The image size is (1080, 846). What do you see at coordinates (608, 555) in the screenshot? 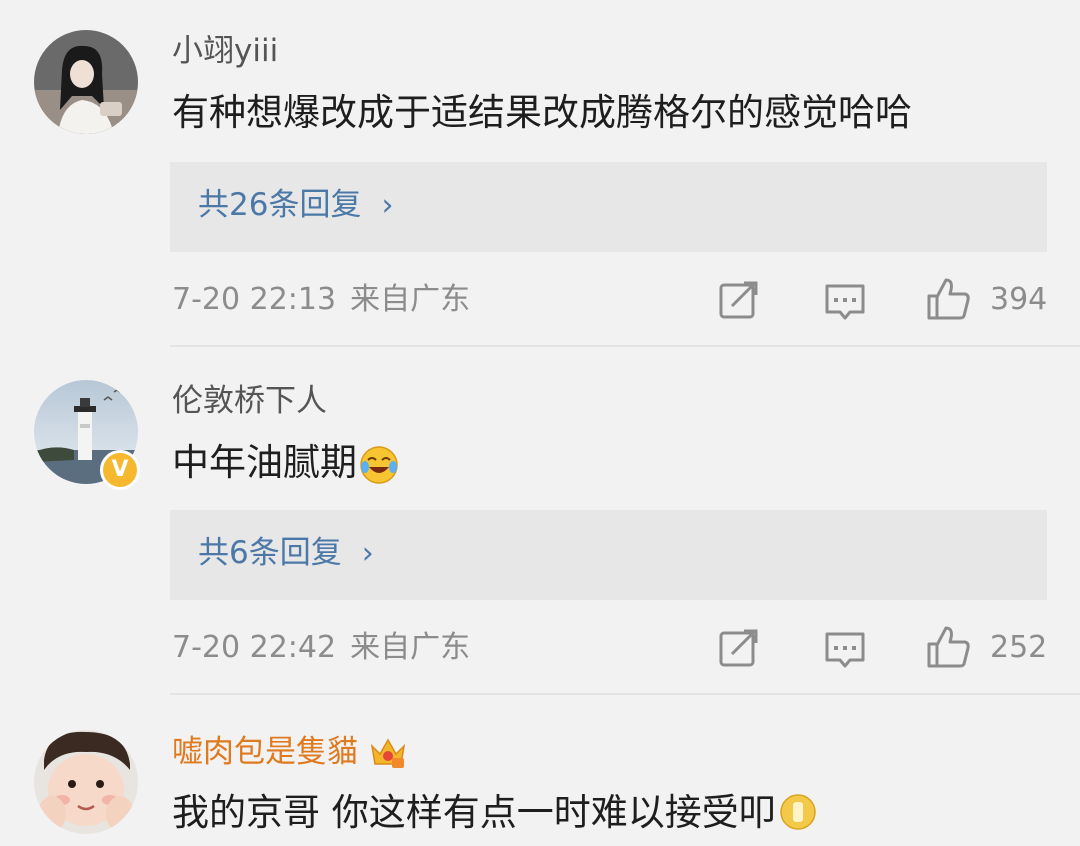
I see `reply-box: 共6条回复 ›` at bounding box center [608, 555].